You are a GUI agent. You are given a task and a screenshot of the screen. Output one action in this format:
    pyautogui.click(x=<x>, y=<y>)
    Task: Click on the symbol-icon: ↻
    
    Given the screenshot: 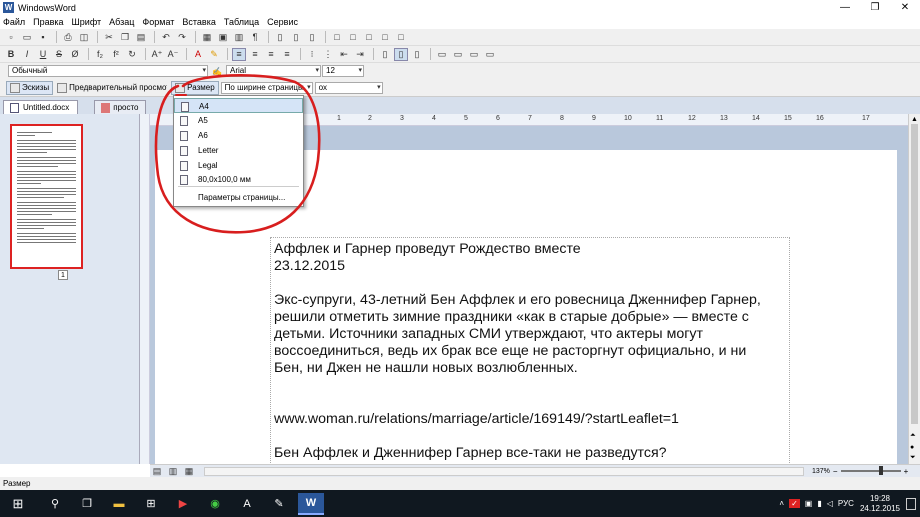 What is the action you would take?
    pyautogui.click(x=132, y=54)
    